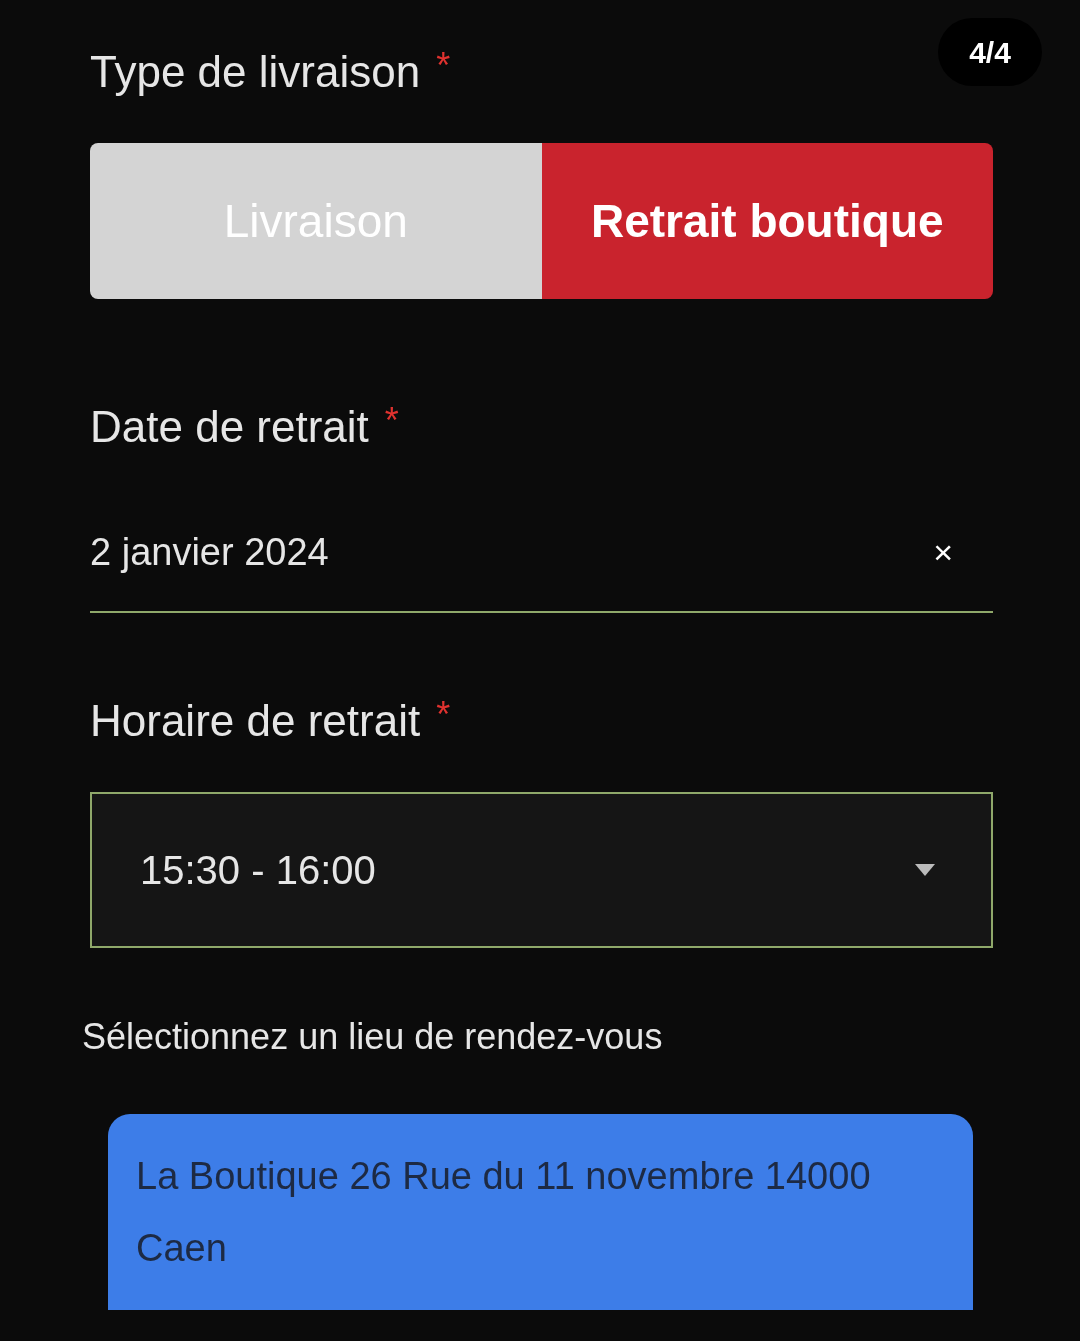  Describe the element at coordinates (767, 221) in the screenshot. I see `delivery-option-tab: Retrait boutique` at that location.